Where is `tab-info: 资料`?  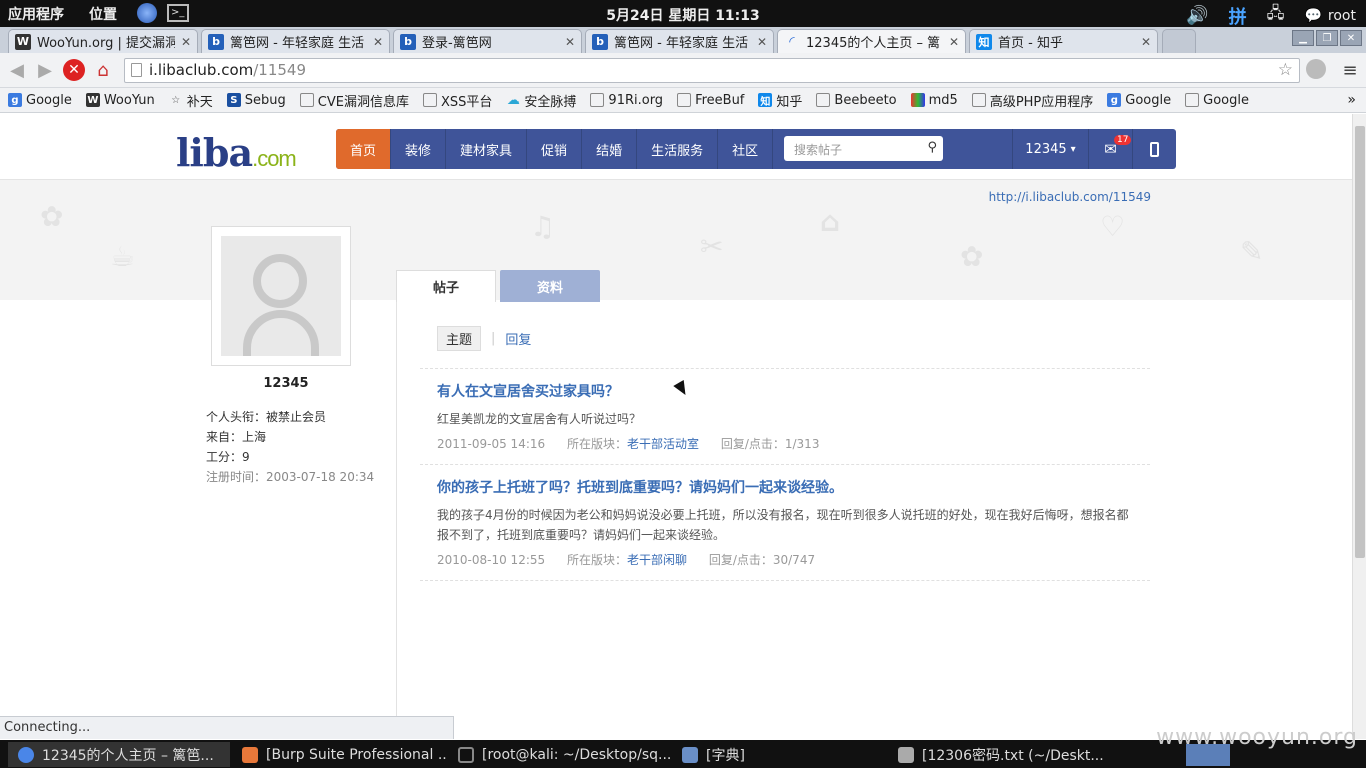
tab-info: 资料 is located at coordinates (550, 286).